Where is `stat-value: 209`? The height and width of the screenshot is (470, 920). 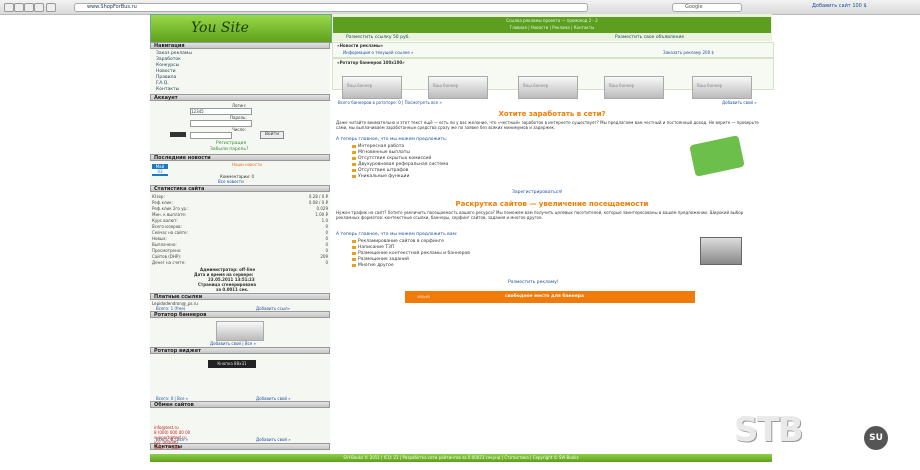
stat-value: 209 is located at coordinates (324, 256).